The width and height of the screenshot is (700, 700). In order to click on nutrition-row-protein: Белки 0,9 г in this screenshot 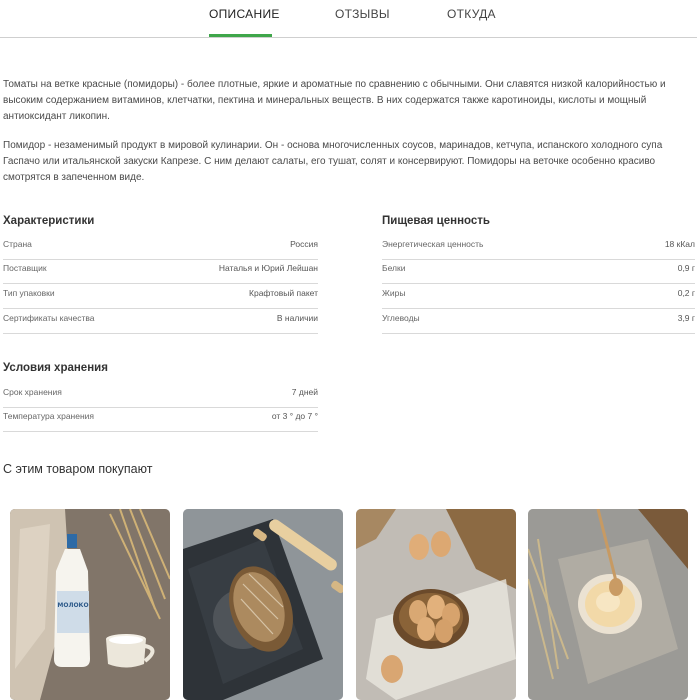, I will do `click(538, 272)`.